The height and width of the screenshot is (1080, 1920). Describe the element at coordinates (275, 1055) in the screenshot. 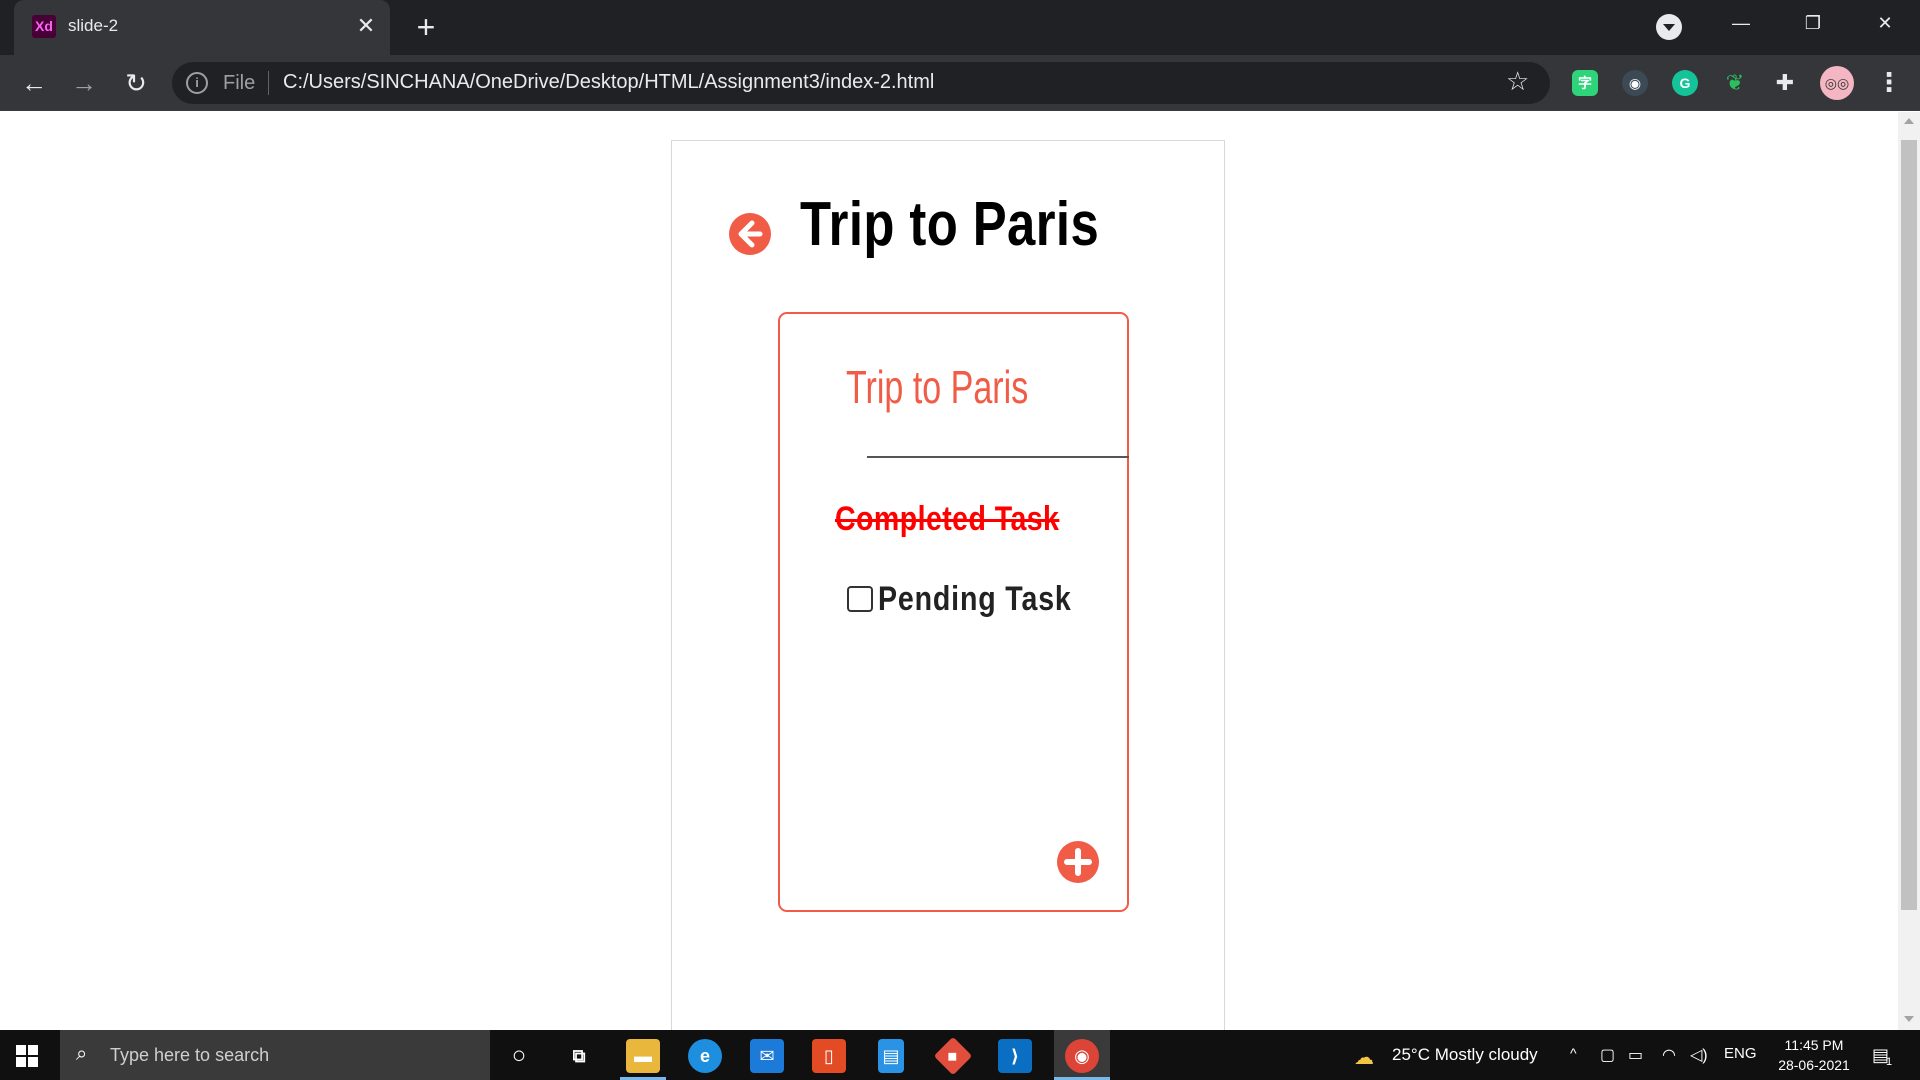

I see `taskbar-search-box: ⌕ Type here to search` at that location.